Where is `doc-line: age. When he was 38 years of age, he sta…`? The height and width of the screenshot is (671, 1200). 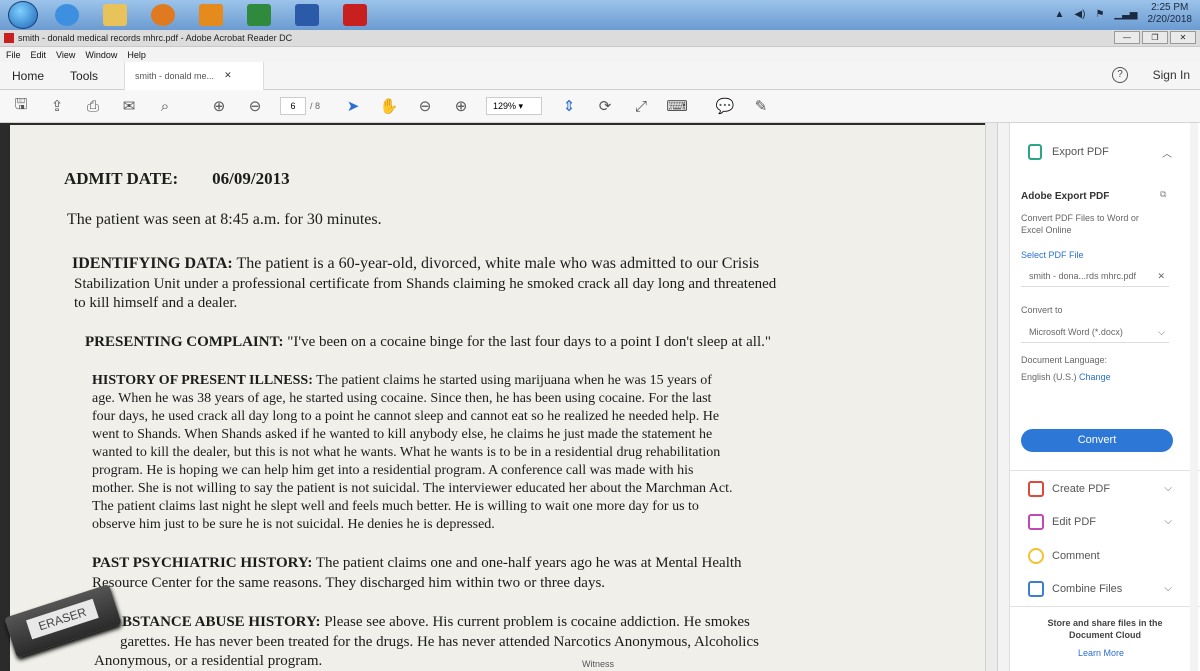
doc-line: age. When he was 38 years of age, he sta… is located at coordinates (402, 398).